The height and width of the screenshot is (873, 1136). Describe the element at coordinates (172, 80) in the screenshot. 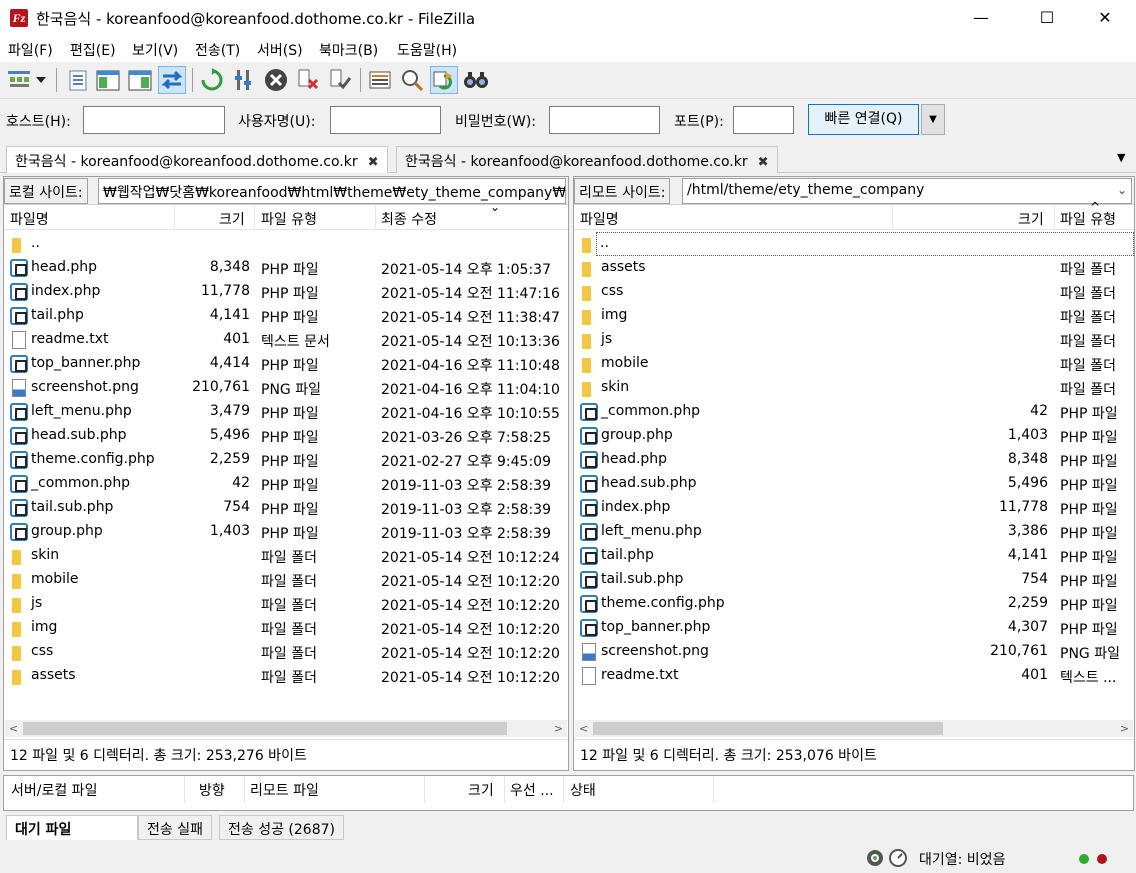

I see `toggle-queue-icon` at that location.